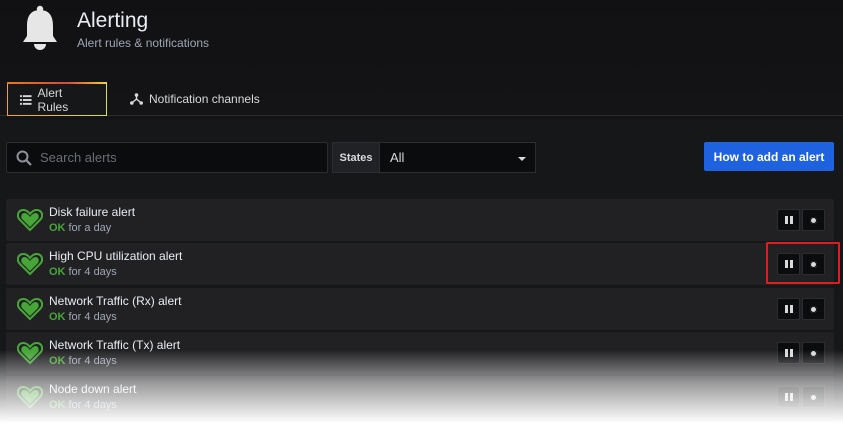 This screenshot has height=423, width=843. I want to click on search-box, so click(167, 157).